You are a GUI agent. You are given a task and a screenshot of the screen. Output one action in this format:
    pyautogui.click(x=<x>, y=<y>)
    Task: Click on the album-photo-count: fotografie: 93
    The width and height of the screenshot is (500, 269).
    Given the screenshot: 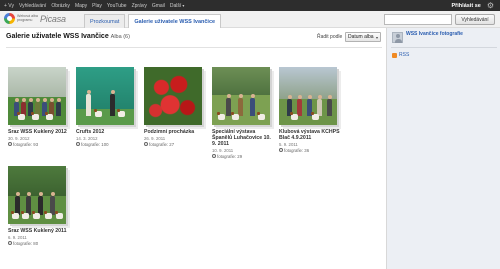 What is the action you would take?
    pyautogui.click(x=40, y=144)
    